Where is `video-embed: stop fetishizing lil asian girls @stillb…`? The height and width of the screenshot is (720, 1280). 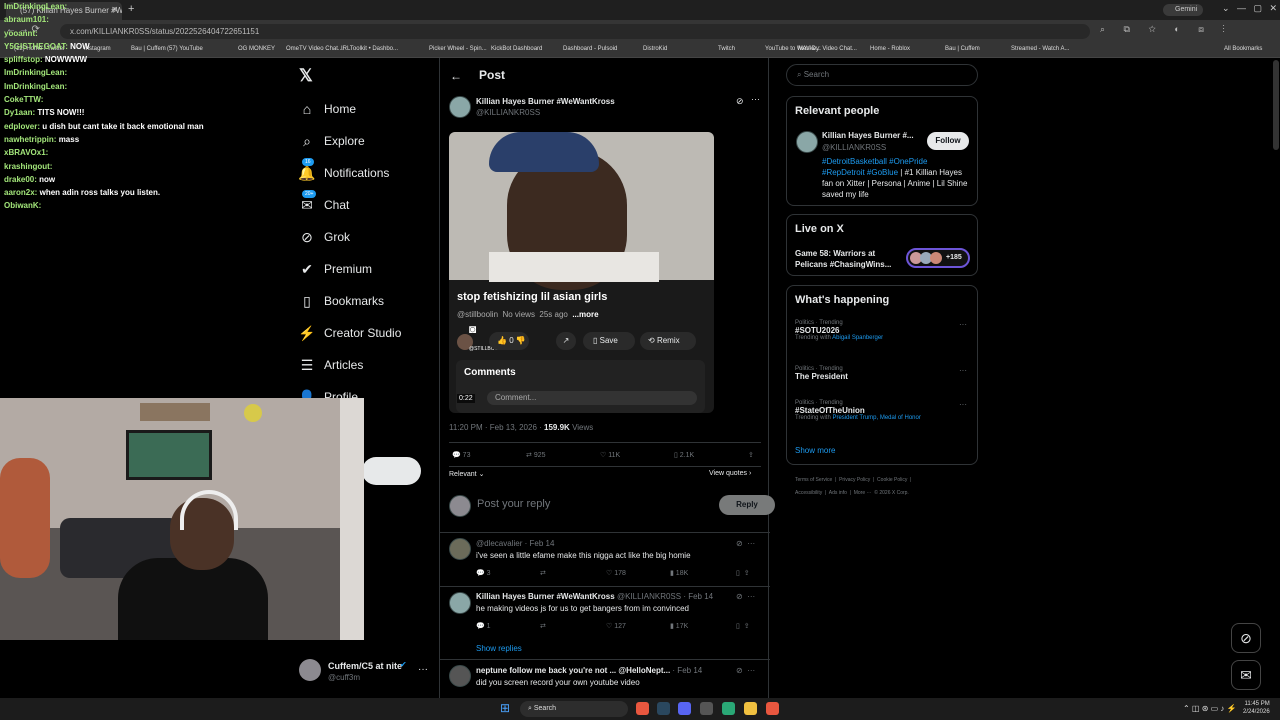
video-embed: stop fetishizing lil asian girls @stillb… is located at coordinates (581, 272).